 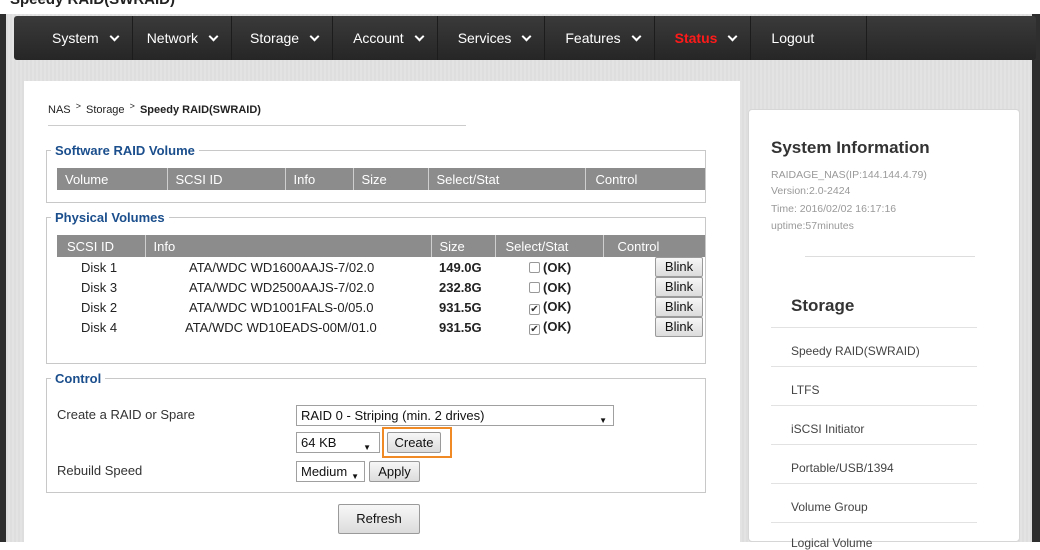 I want to click on breadcrumb-current: Speedy RAID(SWRAID), so click(x=200, y=110).